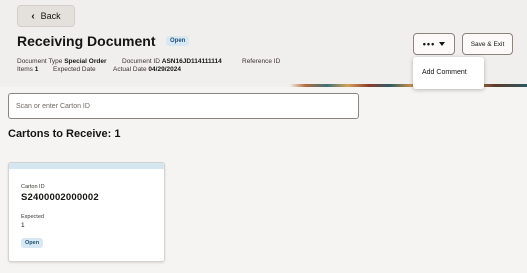 This screenshot has width=527, height=273. I want to click on carton-status-badge: Open, so click(32, 243).